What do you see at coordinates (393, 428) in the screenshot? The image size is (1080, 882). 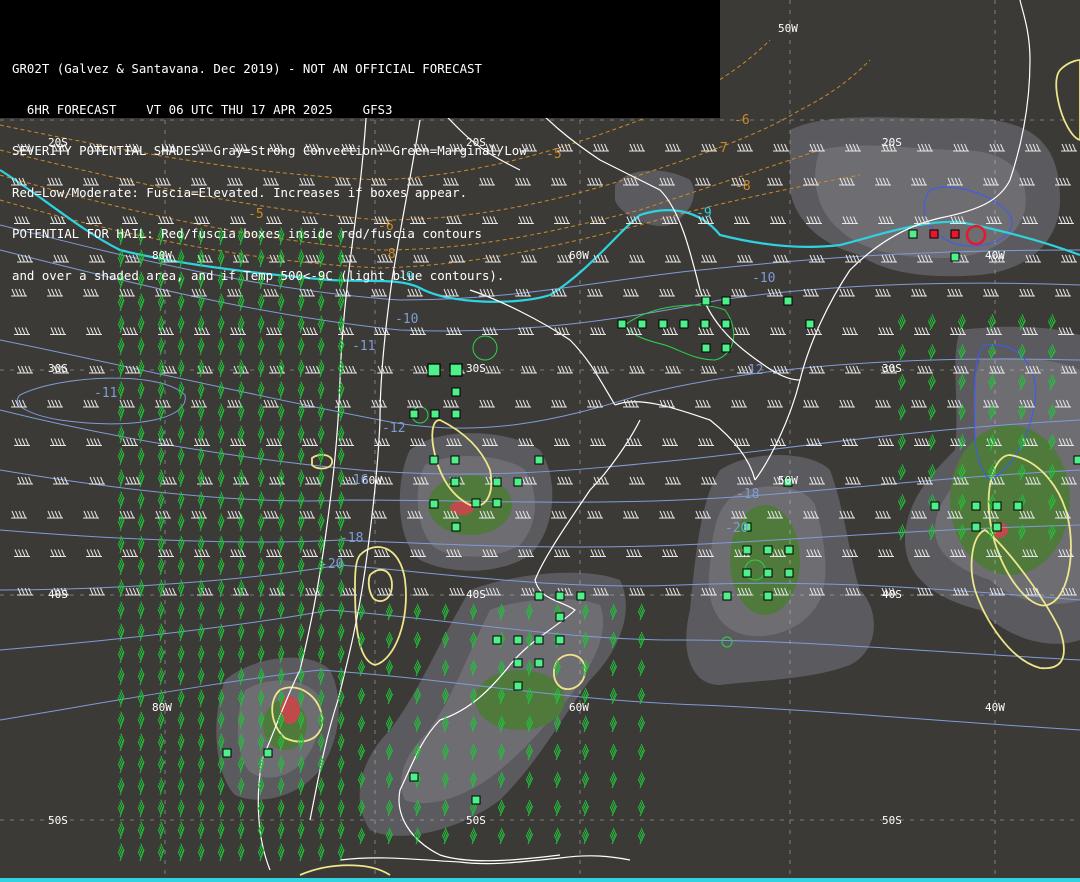 I see `label-temp-minus12-a: -12` at bounding box center [393, 428].